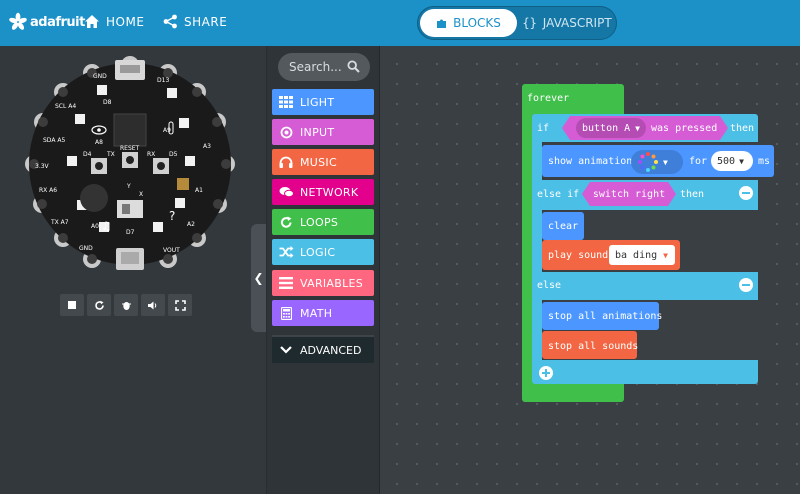 Image resolution: width=800 pixels, height=494 pixels. I want to click on debug-icon, so click(126, 305).